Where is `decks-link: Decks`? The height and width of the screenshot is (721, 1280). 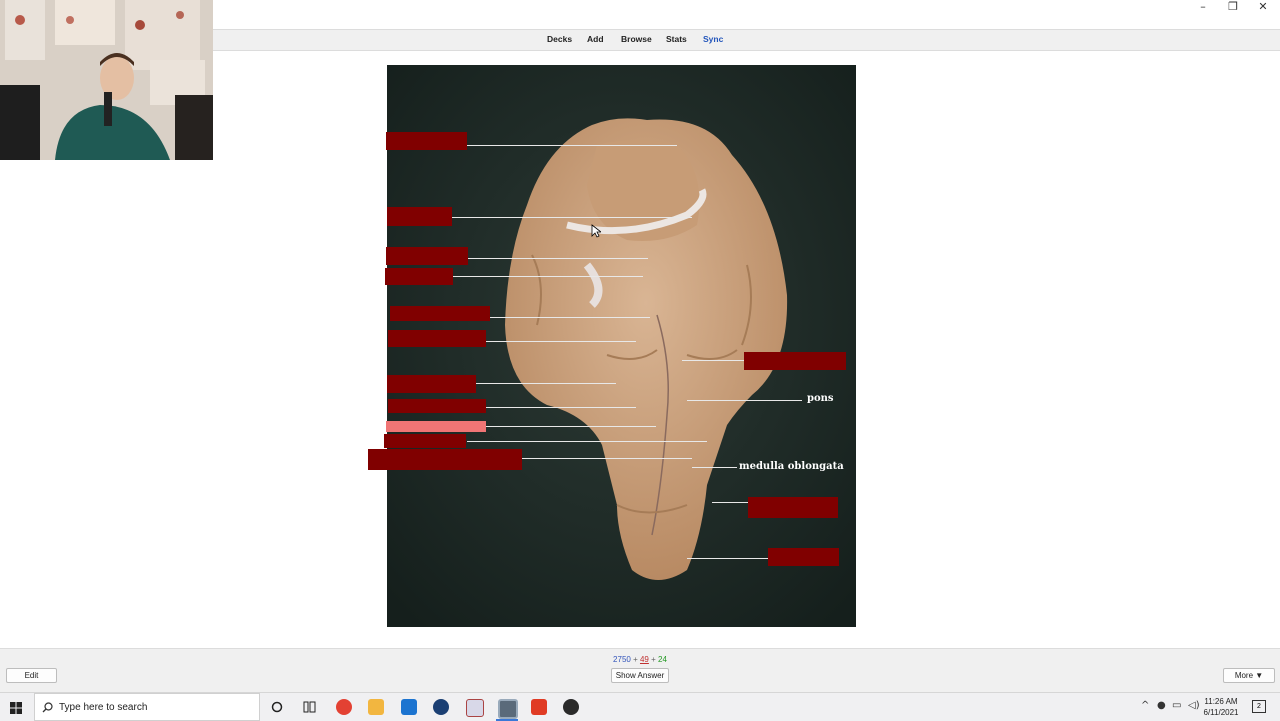
decks-link: Decks is located at coordinates (559, 39).